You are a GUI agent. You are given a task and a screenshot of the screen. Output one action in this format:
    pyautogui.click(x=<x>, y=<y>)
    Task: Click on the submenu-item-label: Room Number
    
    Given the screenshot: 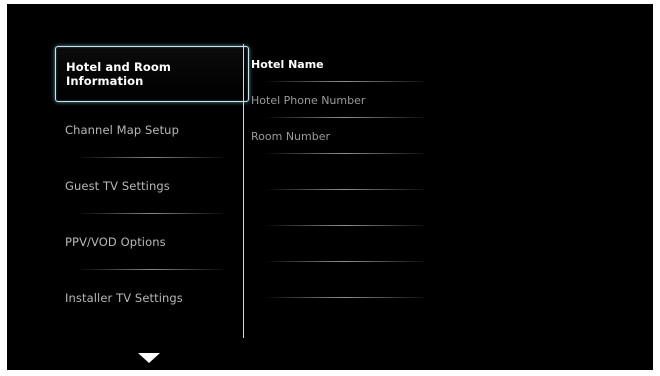 What is the action you would take?
    pyautogui.click(x=291, y=136)
    